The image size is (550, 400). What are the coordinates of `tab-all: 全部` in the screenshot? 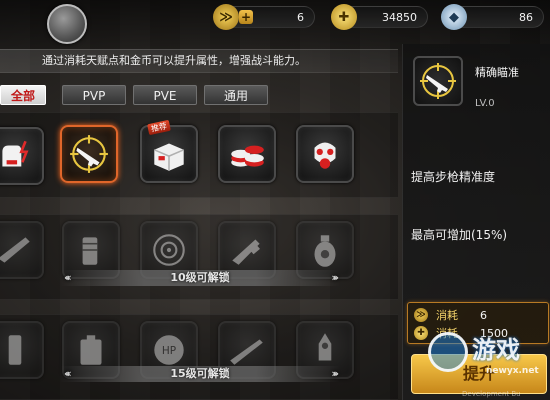 It's located at (23, 95).